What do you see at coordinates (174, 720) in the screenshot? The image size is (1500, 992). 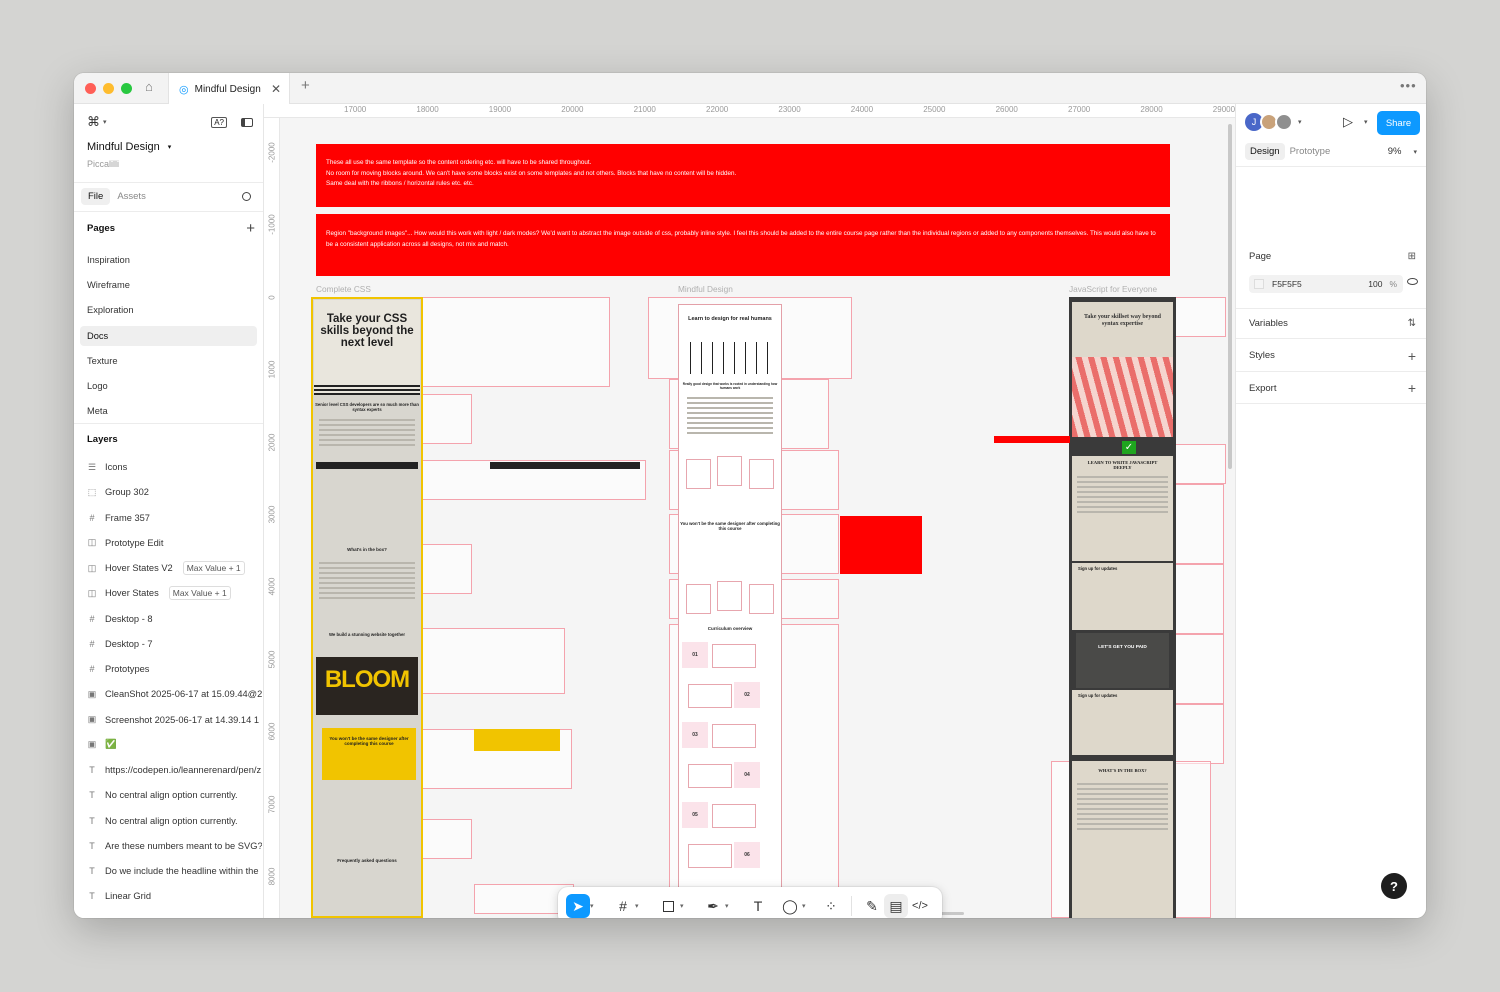 I see `layer-item: ▣ Screenshot 2025-06-17 at 14.39.14 1` at bounding box center [174, 720].